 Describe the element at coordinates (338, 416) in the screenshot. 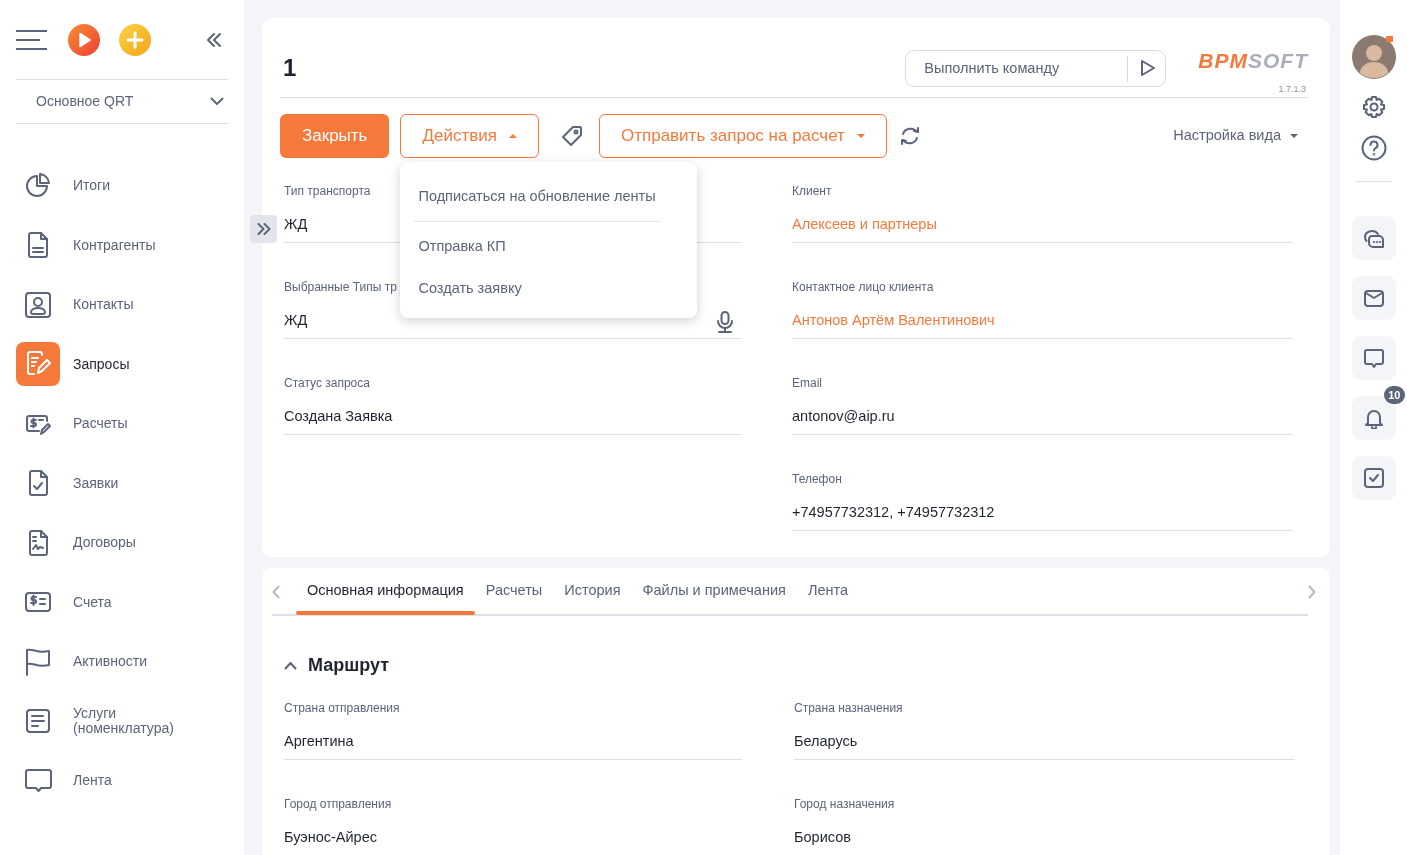

I see `field-value: Создана Заявка` at that location.